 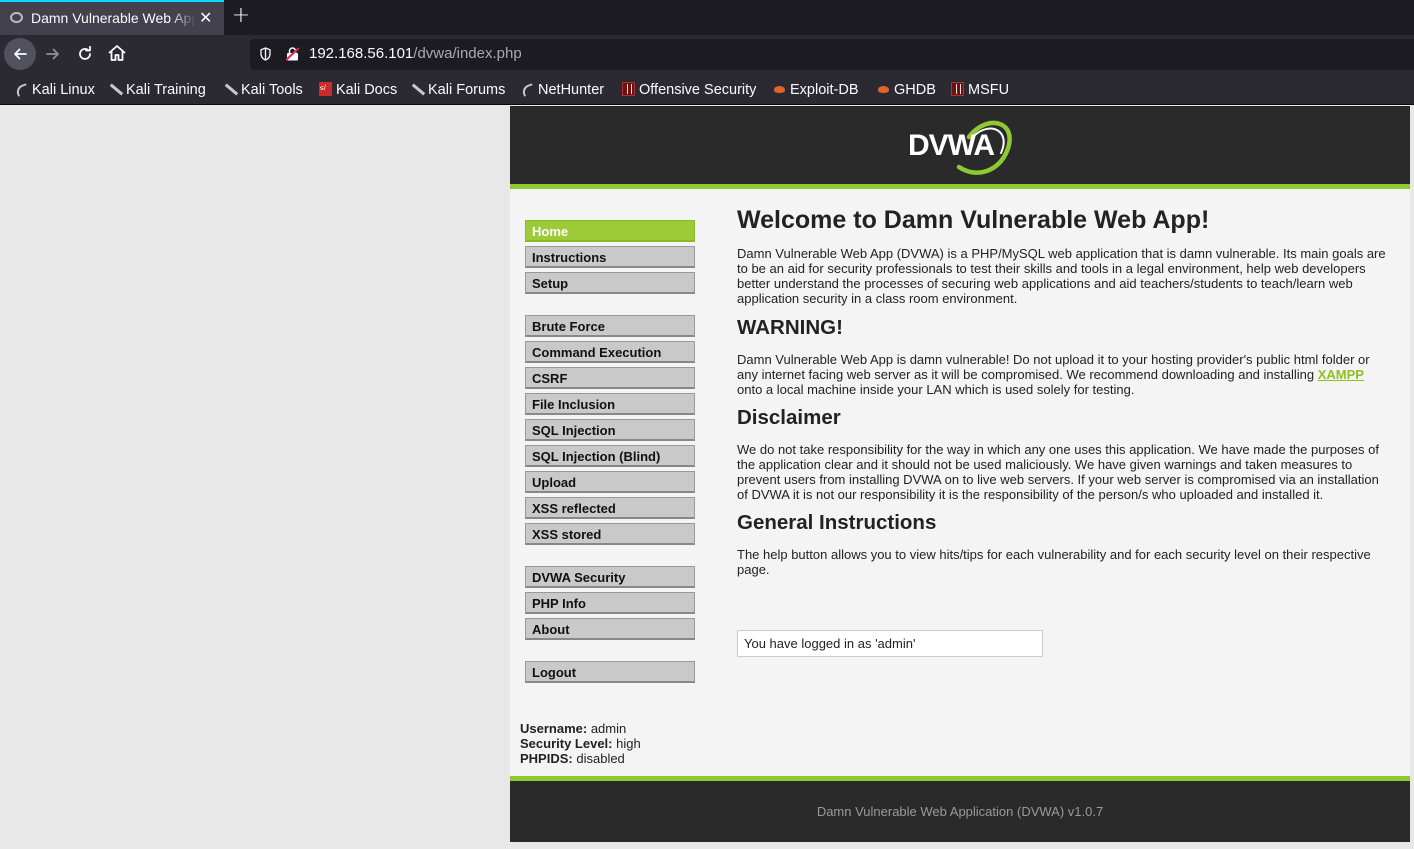 What do you see at coordinates (554, 728) in the screenshot?
I see `username-label: Username:` at bounding box center [554, 728].